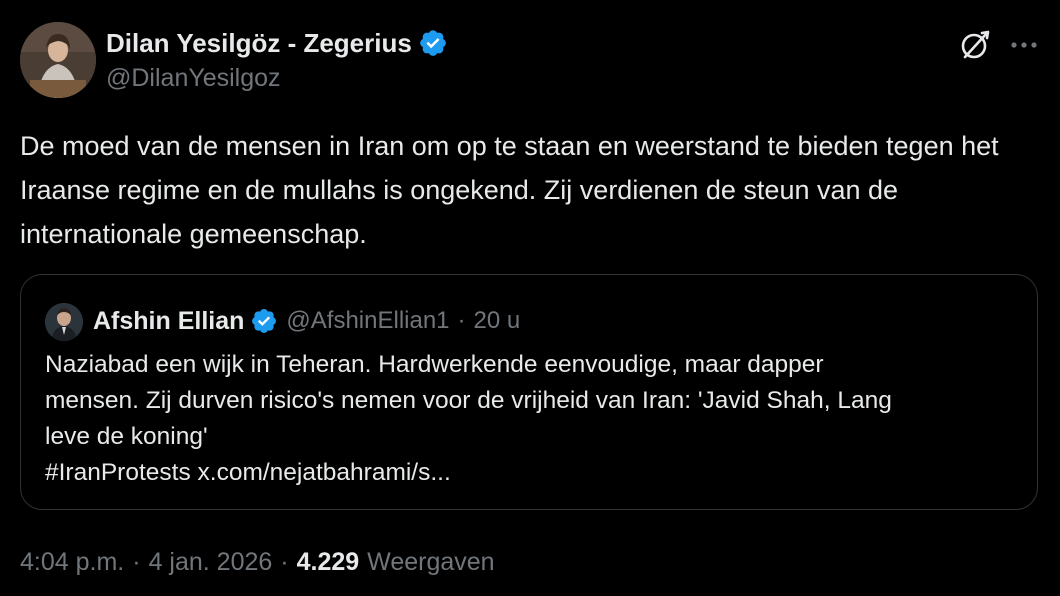  I want to click on quote-verified-badge-icon, so click(264, 321).